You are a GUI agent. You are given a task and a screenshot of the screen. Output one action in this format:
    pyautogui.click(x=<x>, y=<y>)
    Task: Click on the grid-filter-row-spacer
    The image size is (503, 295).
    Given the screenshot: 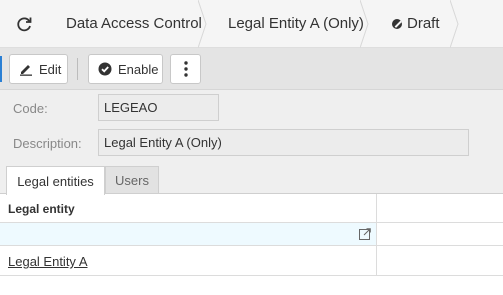 What is the action you would take?
    pyautogui.click(x=440, y=234)
    